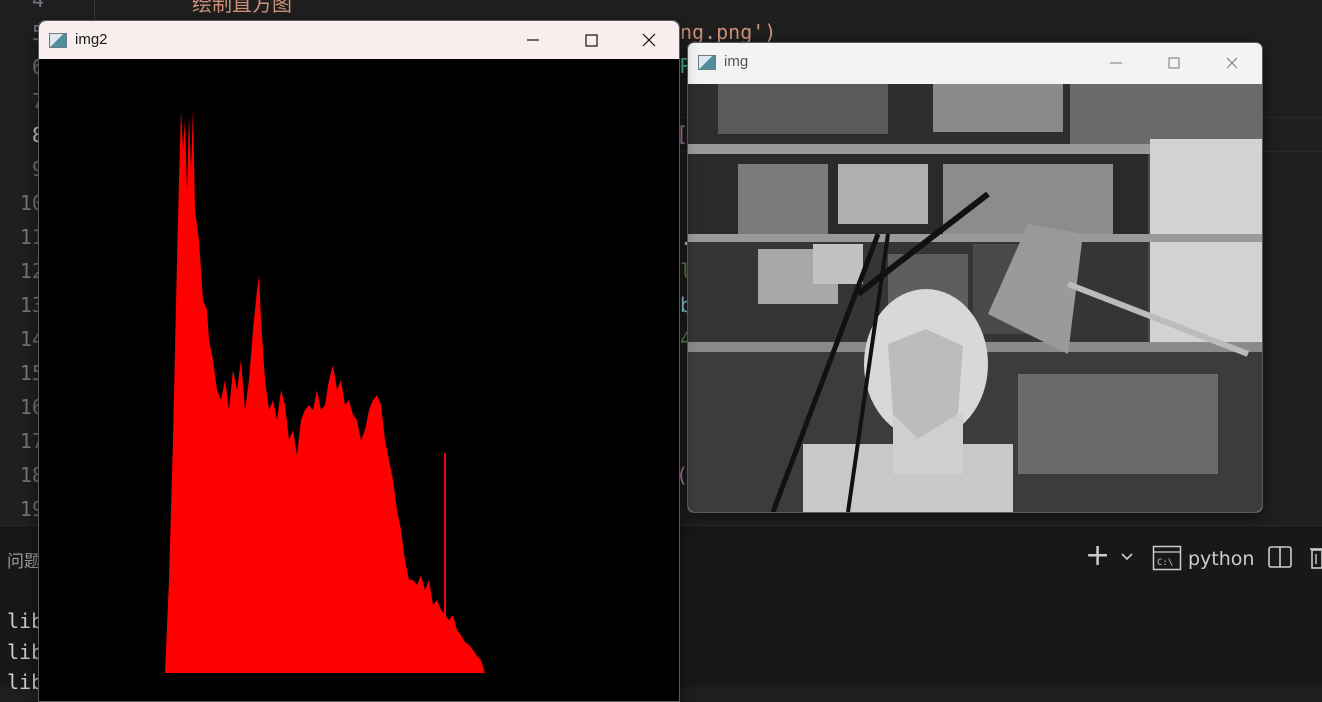 Image resolution: width=1322 pixels, height=702 pixels. Describe the element at coordinates (1280, 557) in the screenshot. I see `split-icon` at that location.